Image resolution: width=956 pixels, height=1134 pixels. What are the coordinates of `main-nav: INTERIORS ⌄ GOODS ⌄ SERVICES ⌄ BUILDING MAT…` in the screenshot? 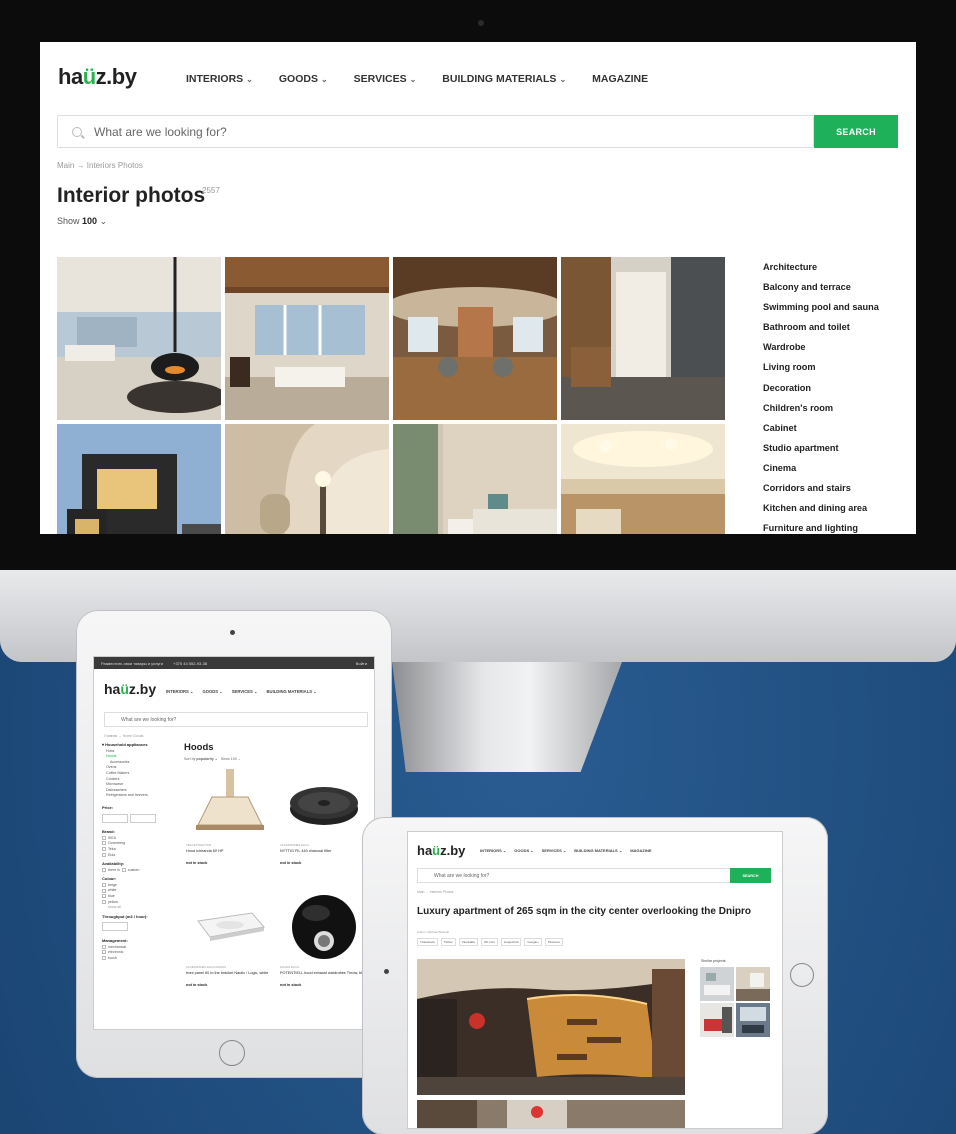 It's located at (417, 79).